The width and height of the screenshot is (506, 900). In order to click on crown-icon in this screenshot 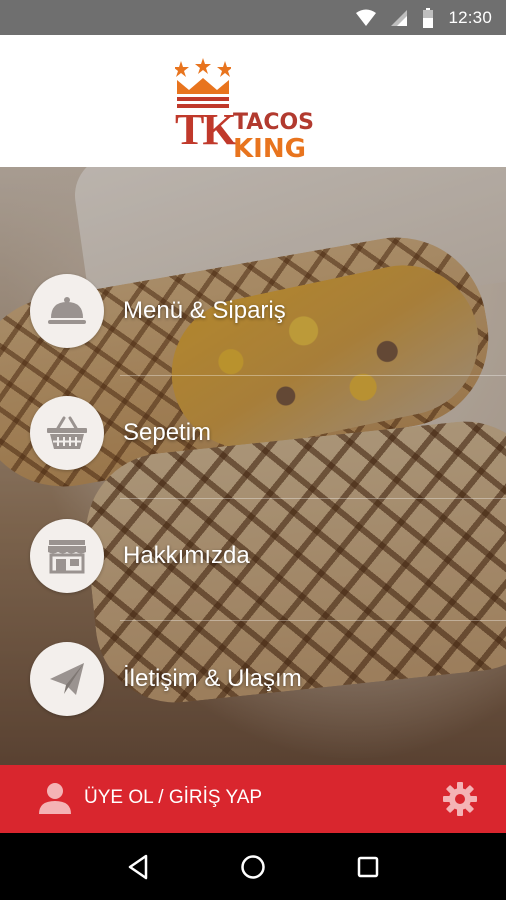, I will do `click(203, 83)`.